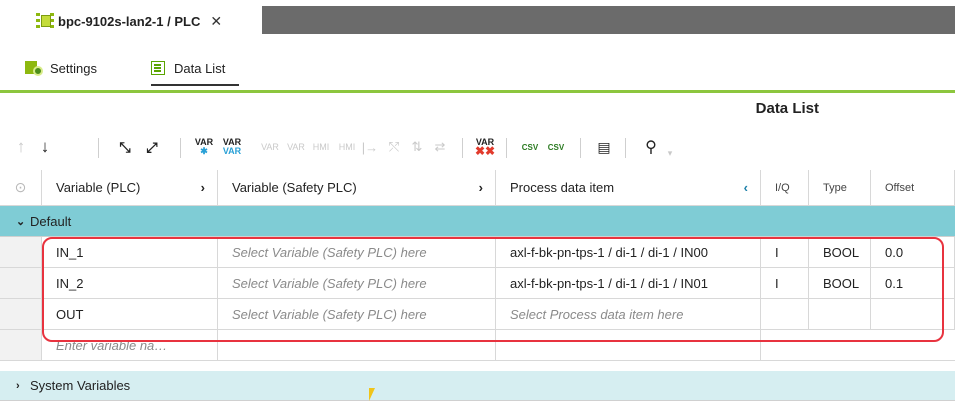 This screenshot has height=401, width=955. Describe the element at coordinates (216, 21) in the screenshot. I see `close-icon: ✕` at that location.